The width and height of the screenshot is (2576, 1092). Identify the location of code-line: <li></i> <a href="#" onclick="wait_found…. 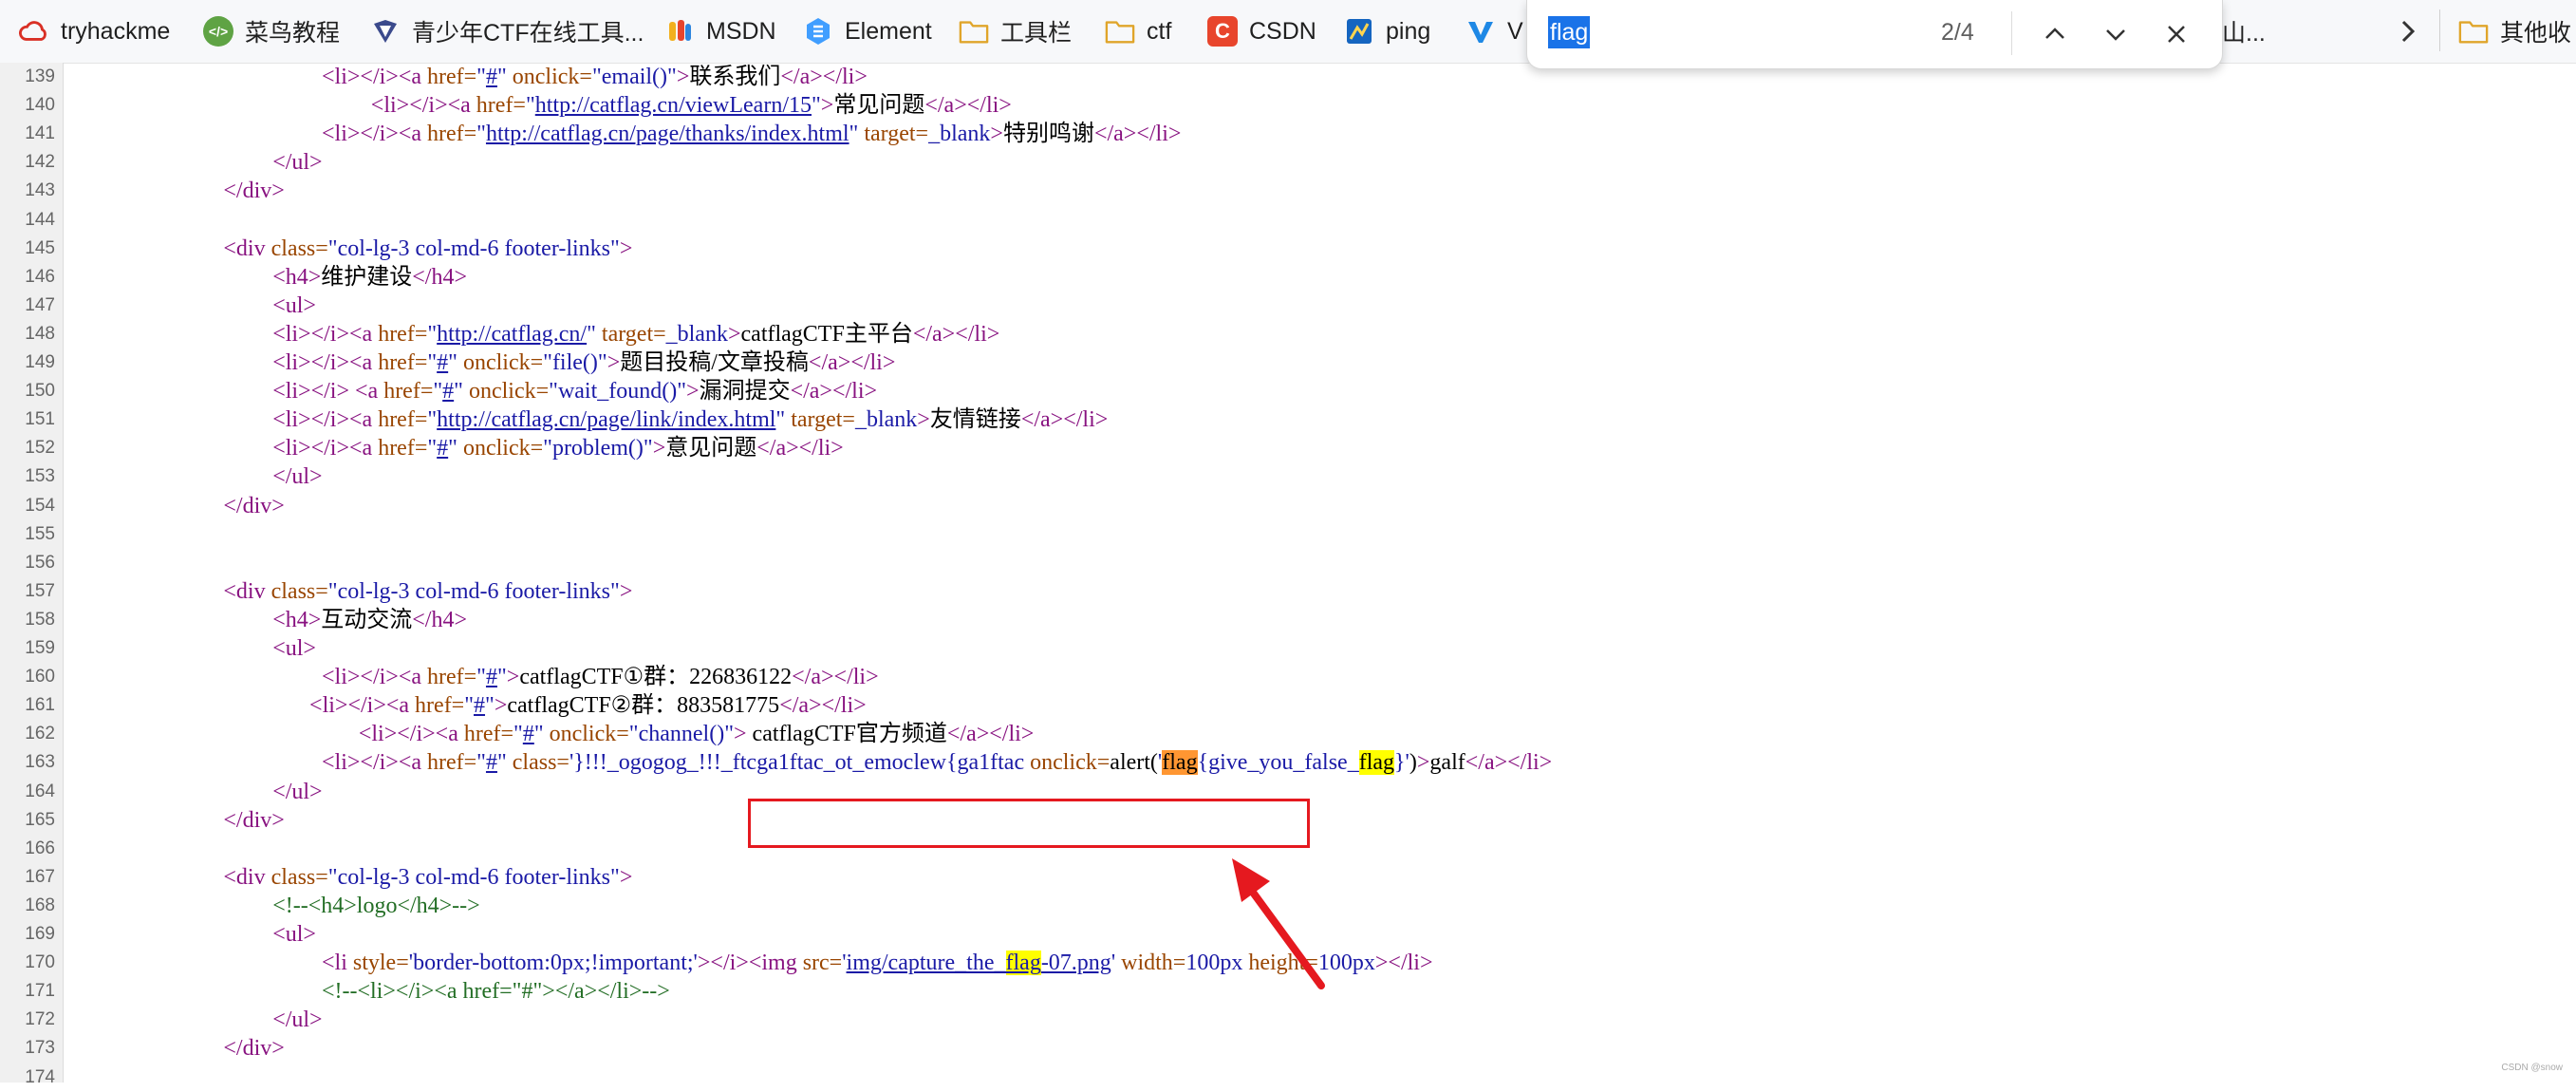
(575, 392).